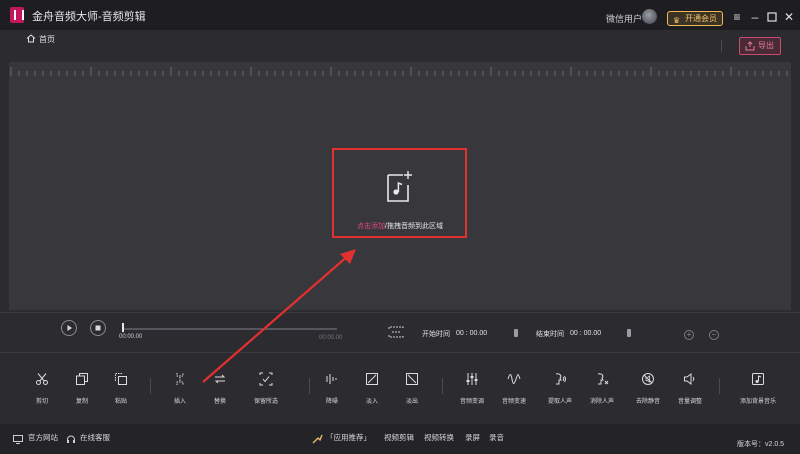 The width and height of the screenshot is (800, 454). I want to click on recommend-icon, so click(317, 437).